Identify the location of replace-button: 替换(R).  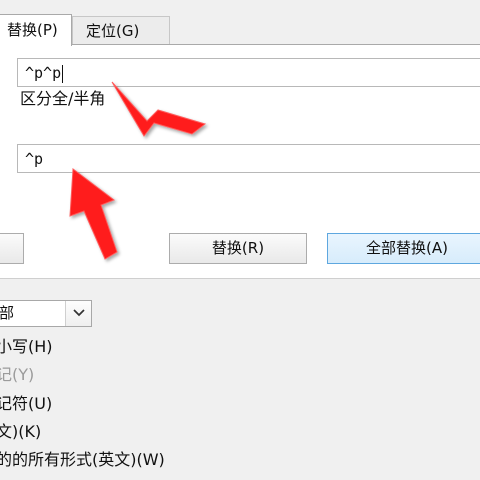
(238, 248).